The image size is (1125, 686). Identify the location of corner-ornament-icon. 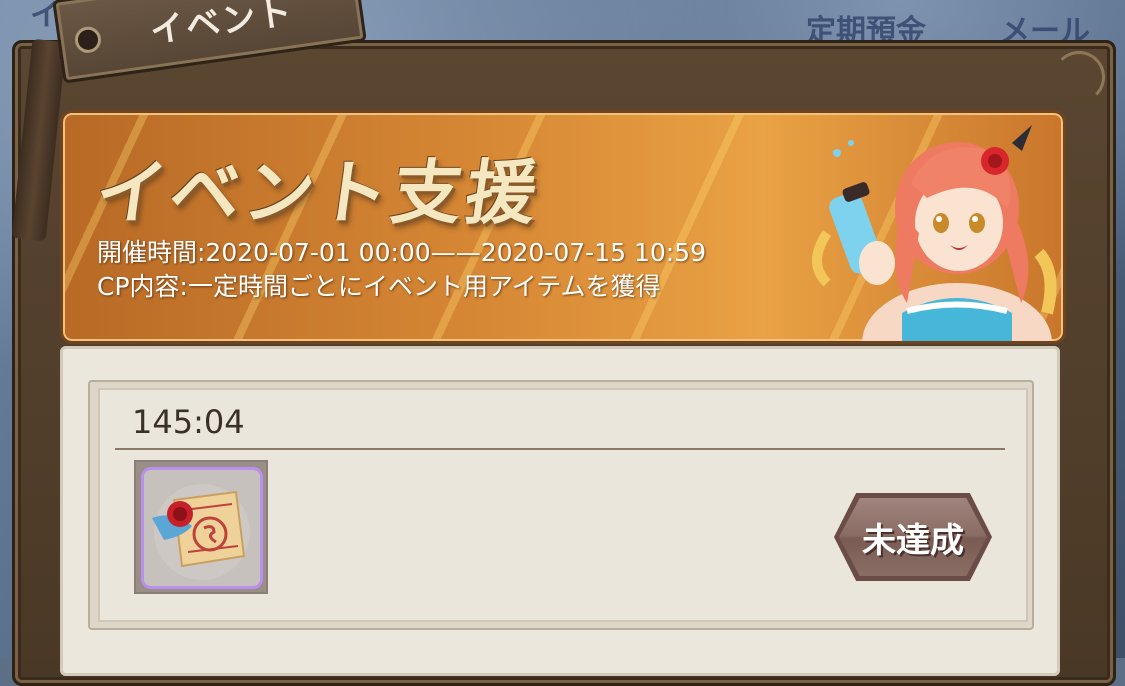
(1079, 77).